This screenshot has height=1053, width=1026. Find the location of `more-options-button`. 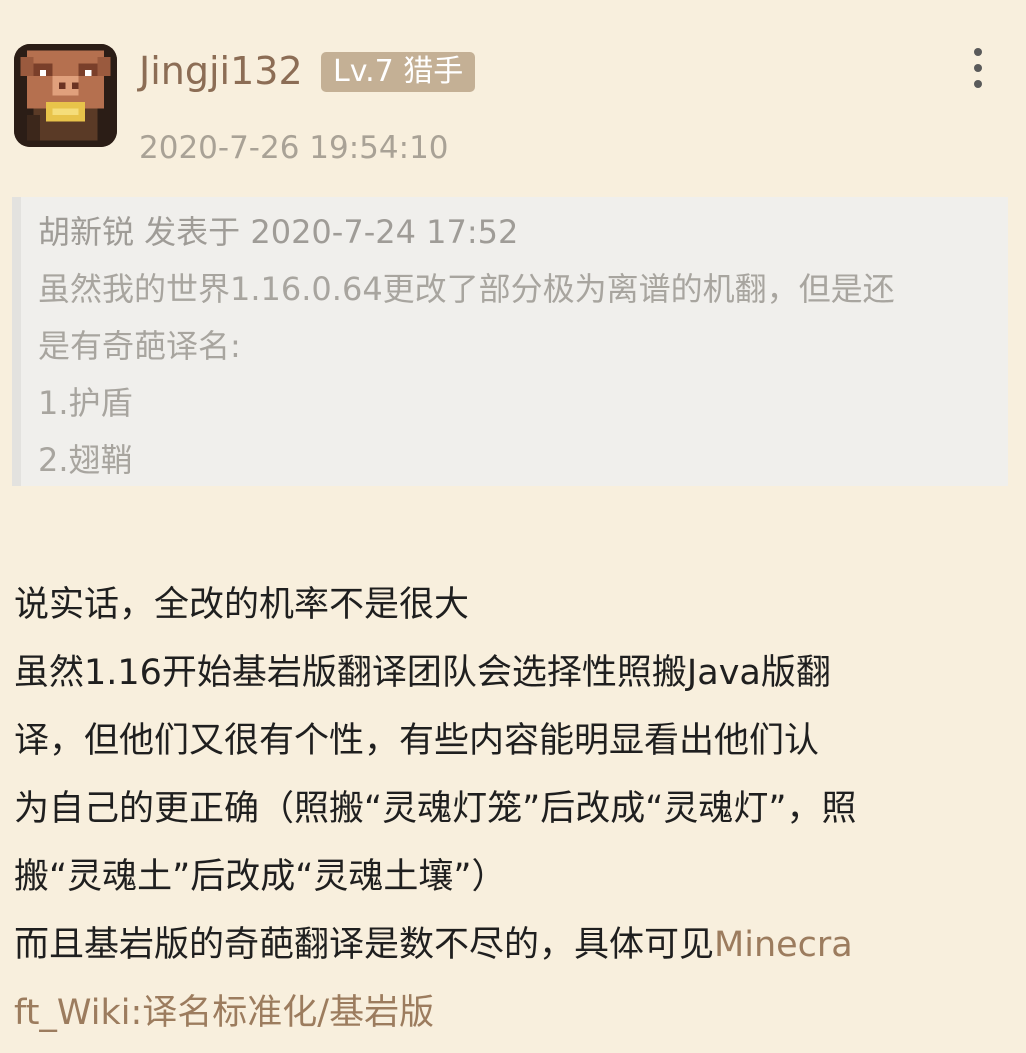

more-options-button is located at coordinates (978, 68).